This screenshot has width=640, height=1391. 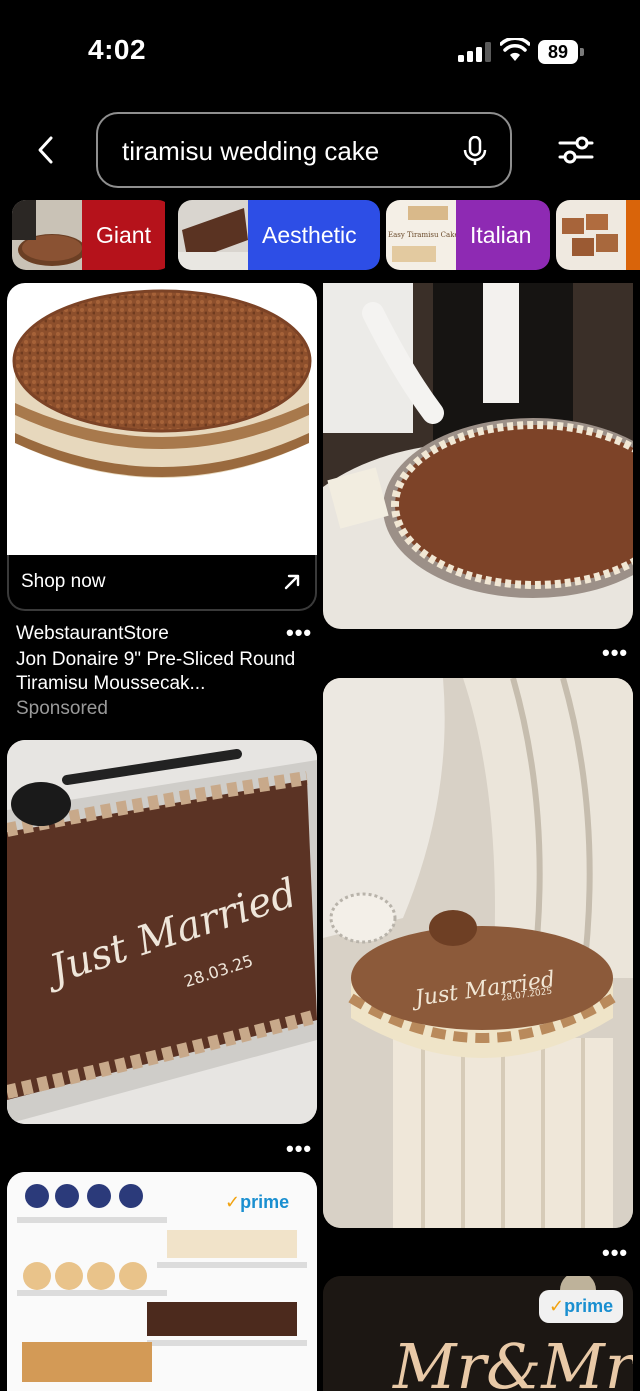 I want to click on search-bar: tiramisu wedding cake, so click(x=304, y=150).